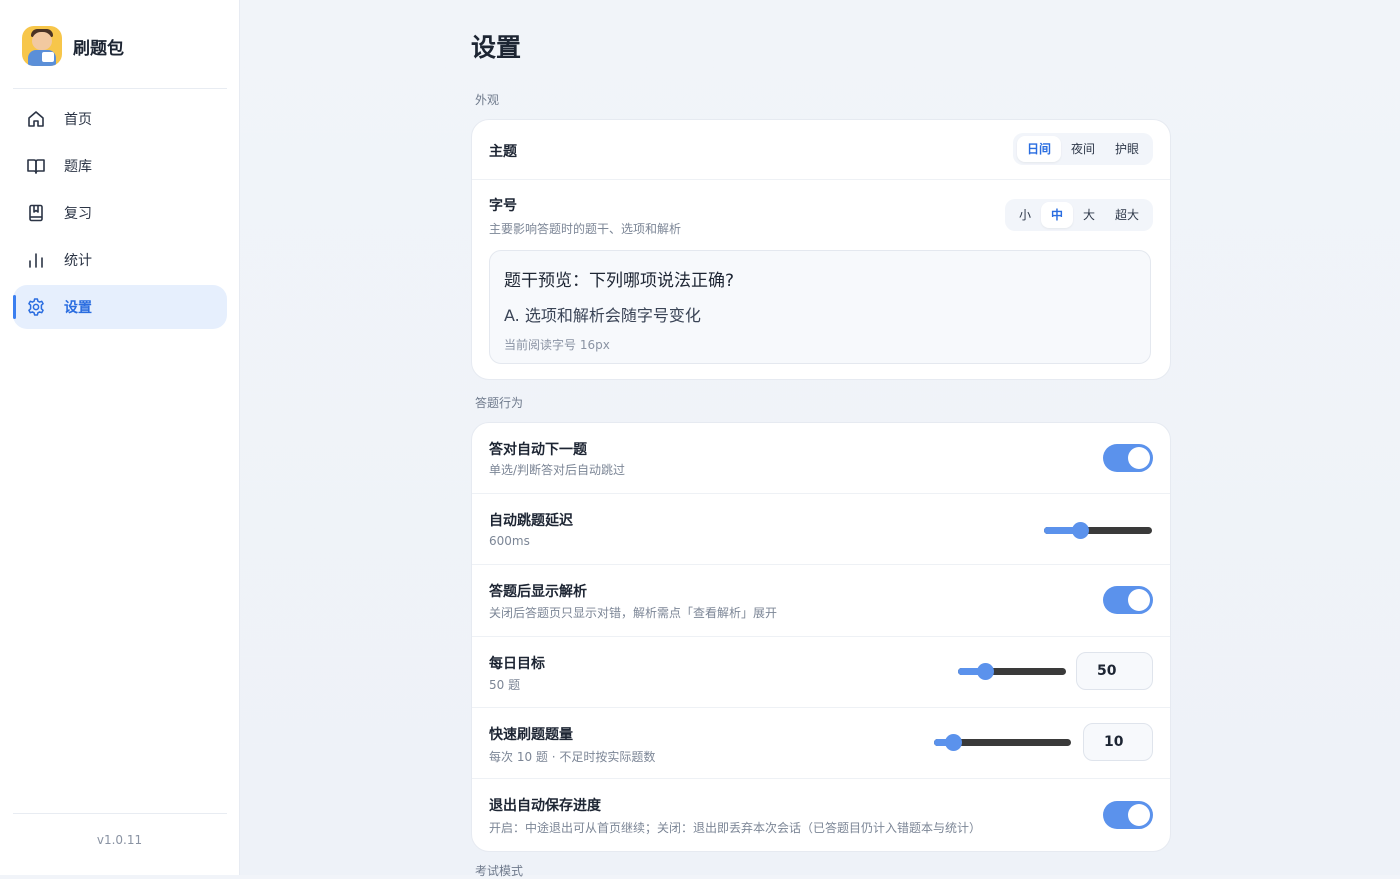  What do you see at coordinates (78, 308) in the screenshot?
I see `sidebar-item-label: 设置` at bounding box center [78, 308].